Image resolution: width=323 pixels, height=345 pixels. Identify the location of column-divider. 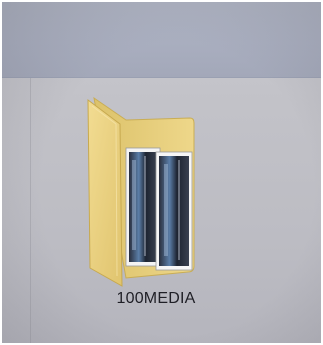
(30, 210).